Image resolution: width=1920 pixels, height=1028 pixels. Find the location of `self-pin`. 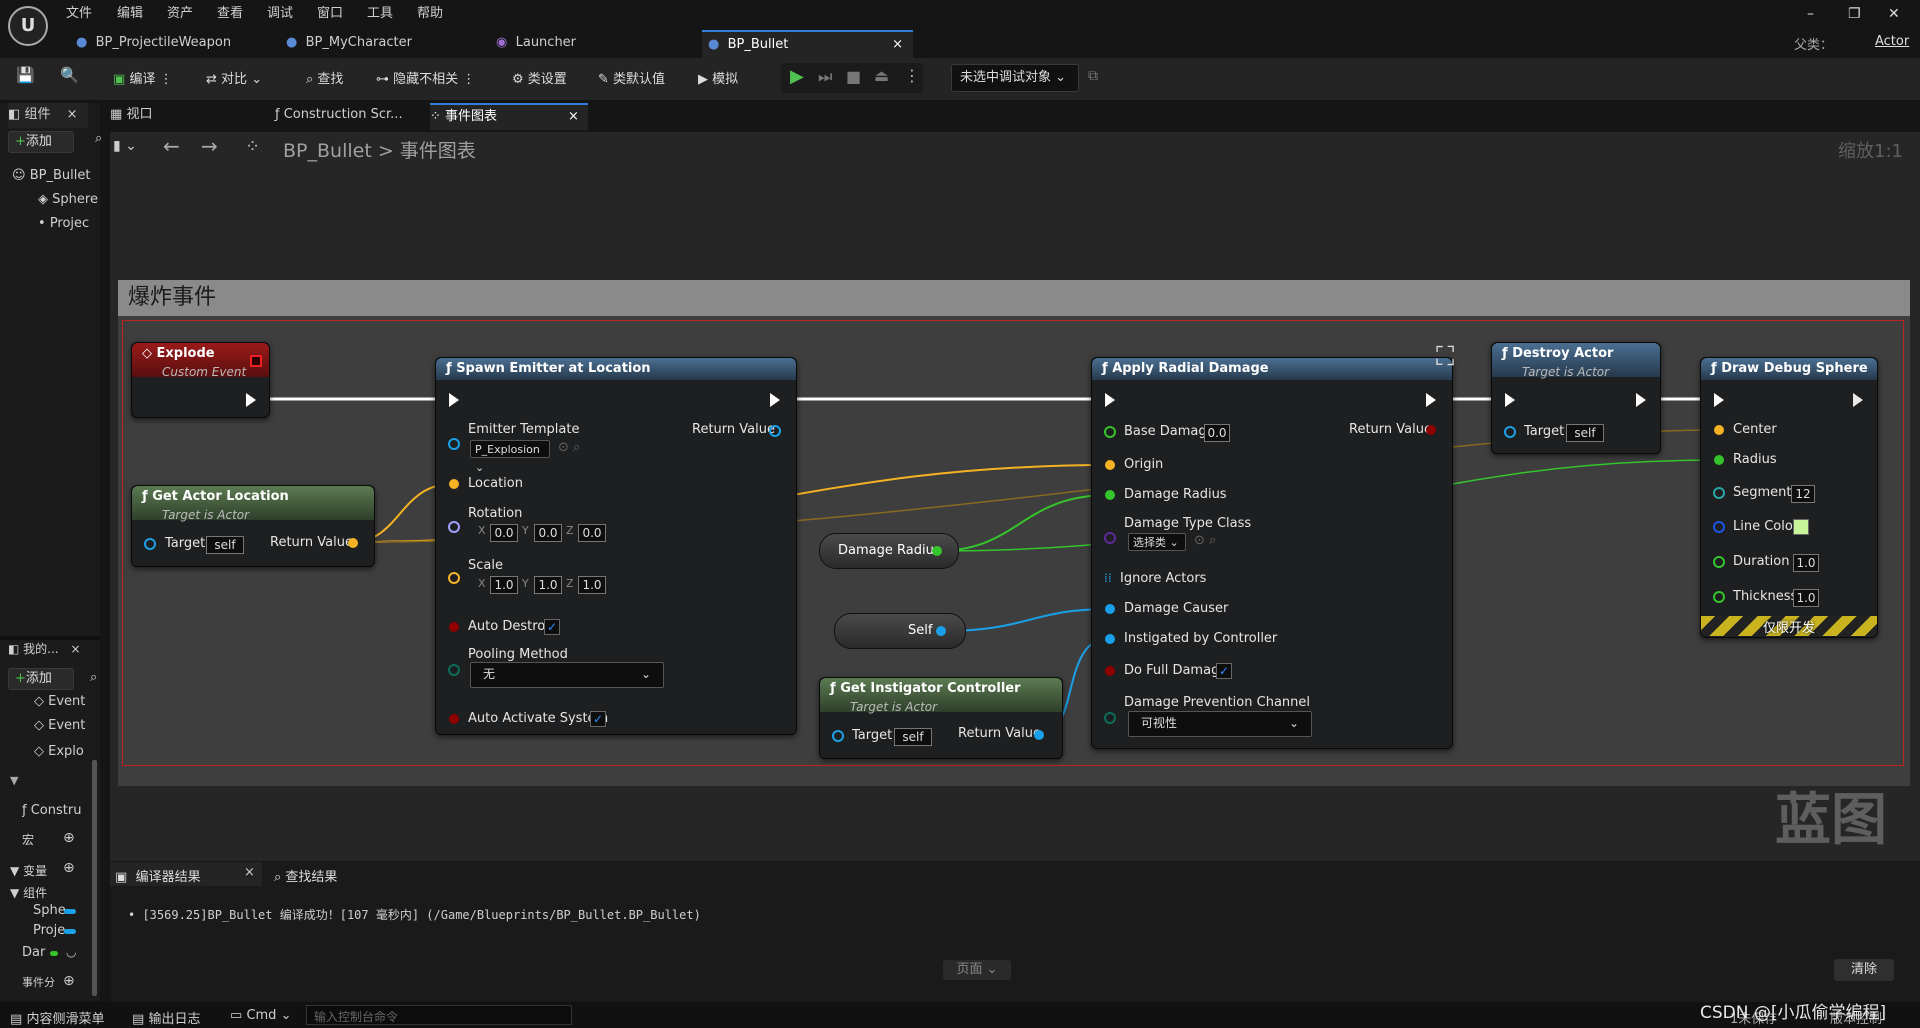

self-pin is located at coordinates (941, 631).